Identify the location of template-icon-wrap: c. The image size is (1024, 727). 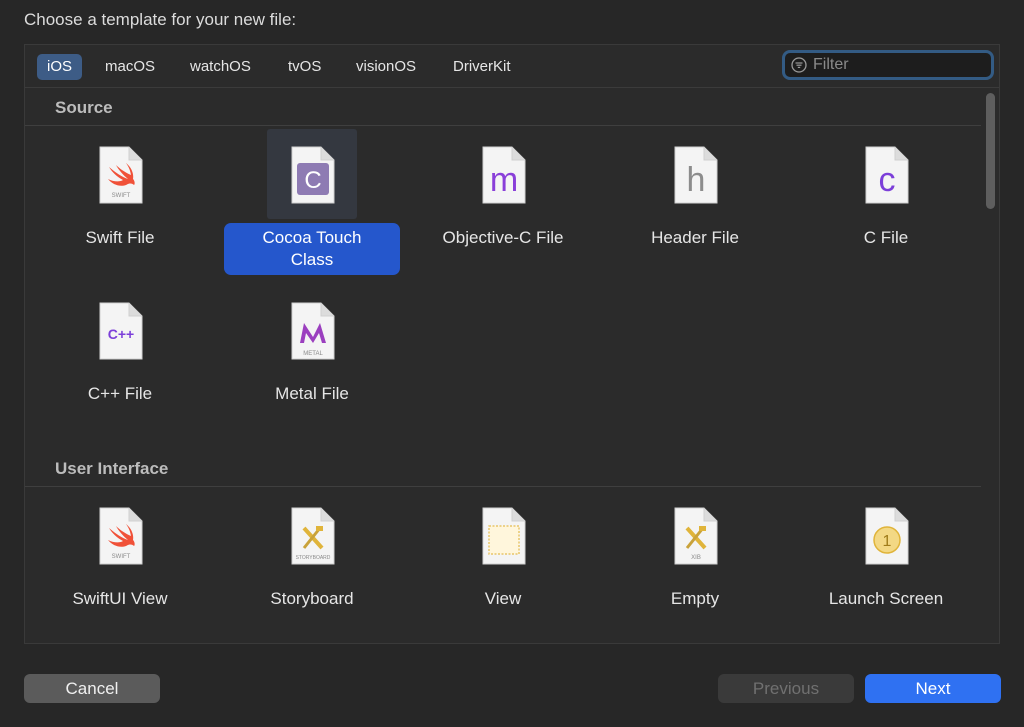
(886, 174).